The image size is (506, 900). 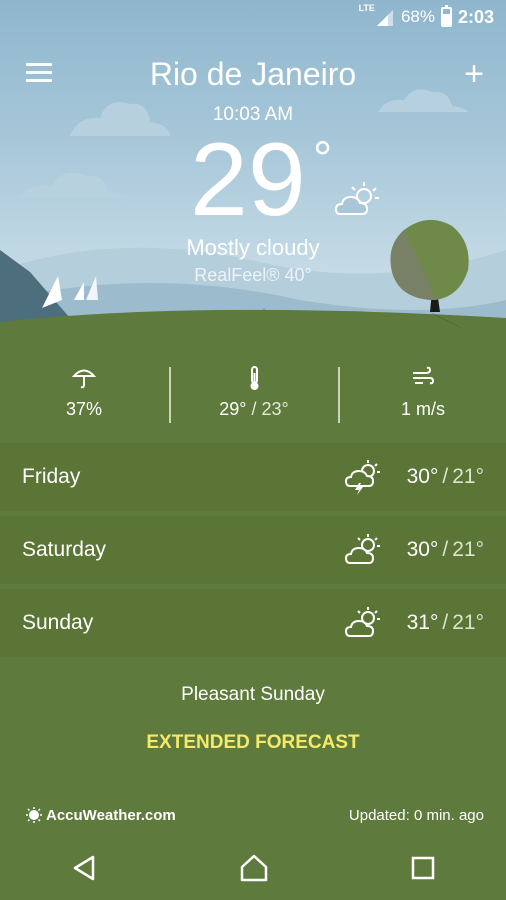 I want to click on precipitation-value: 37%, so click(x=84, y=409).